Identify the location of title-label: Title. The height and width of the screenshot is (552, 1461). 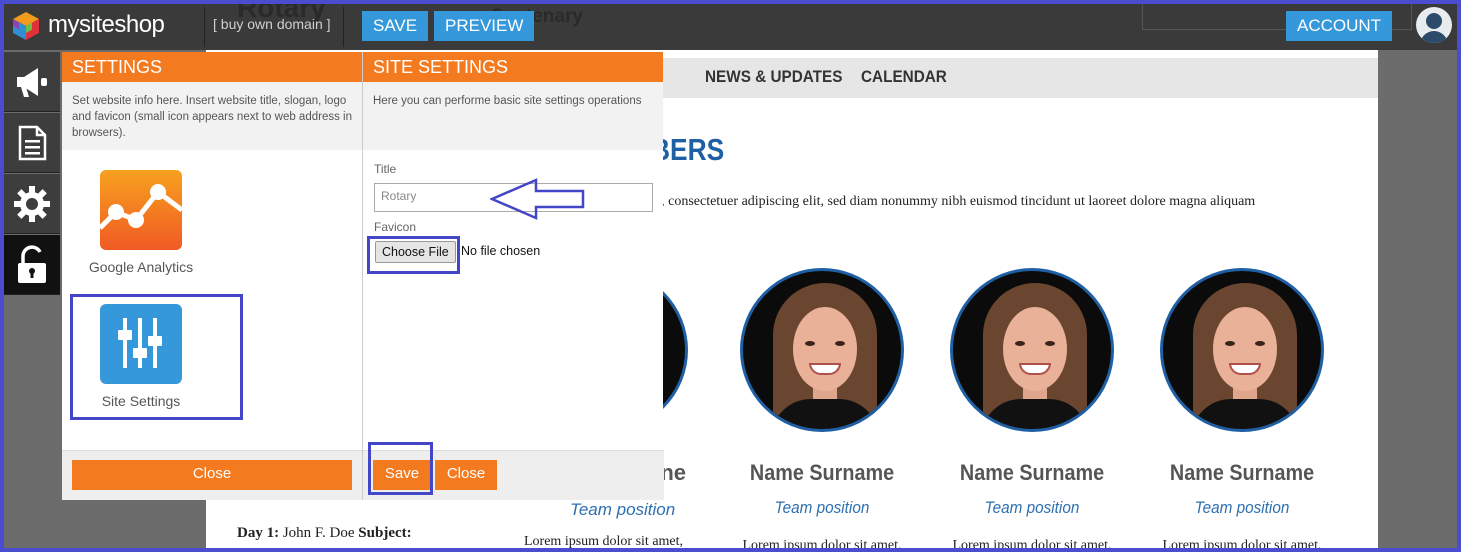
(385, 169).